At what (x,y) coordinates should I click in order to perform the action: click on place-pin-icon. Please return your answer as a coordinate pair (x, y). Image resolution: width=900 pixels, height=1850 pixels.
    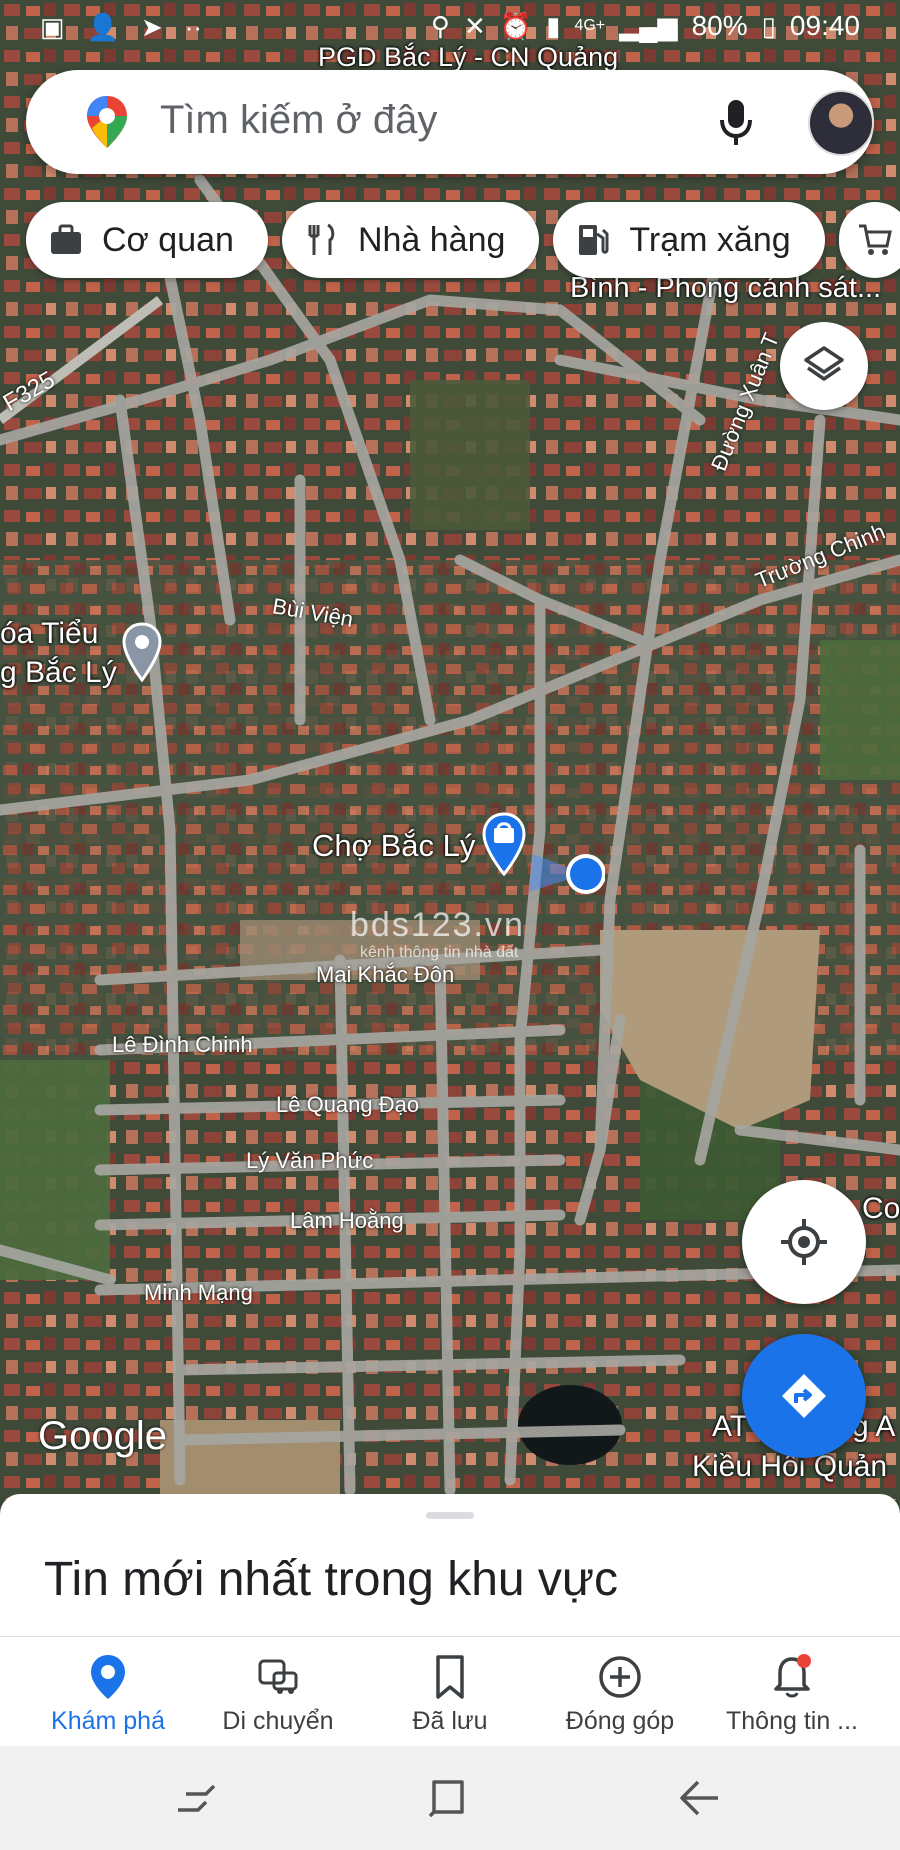
    Looking at the image, I should click on (142, 652).